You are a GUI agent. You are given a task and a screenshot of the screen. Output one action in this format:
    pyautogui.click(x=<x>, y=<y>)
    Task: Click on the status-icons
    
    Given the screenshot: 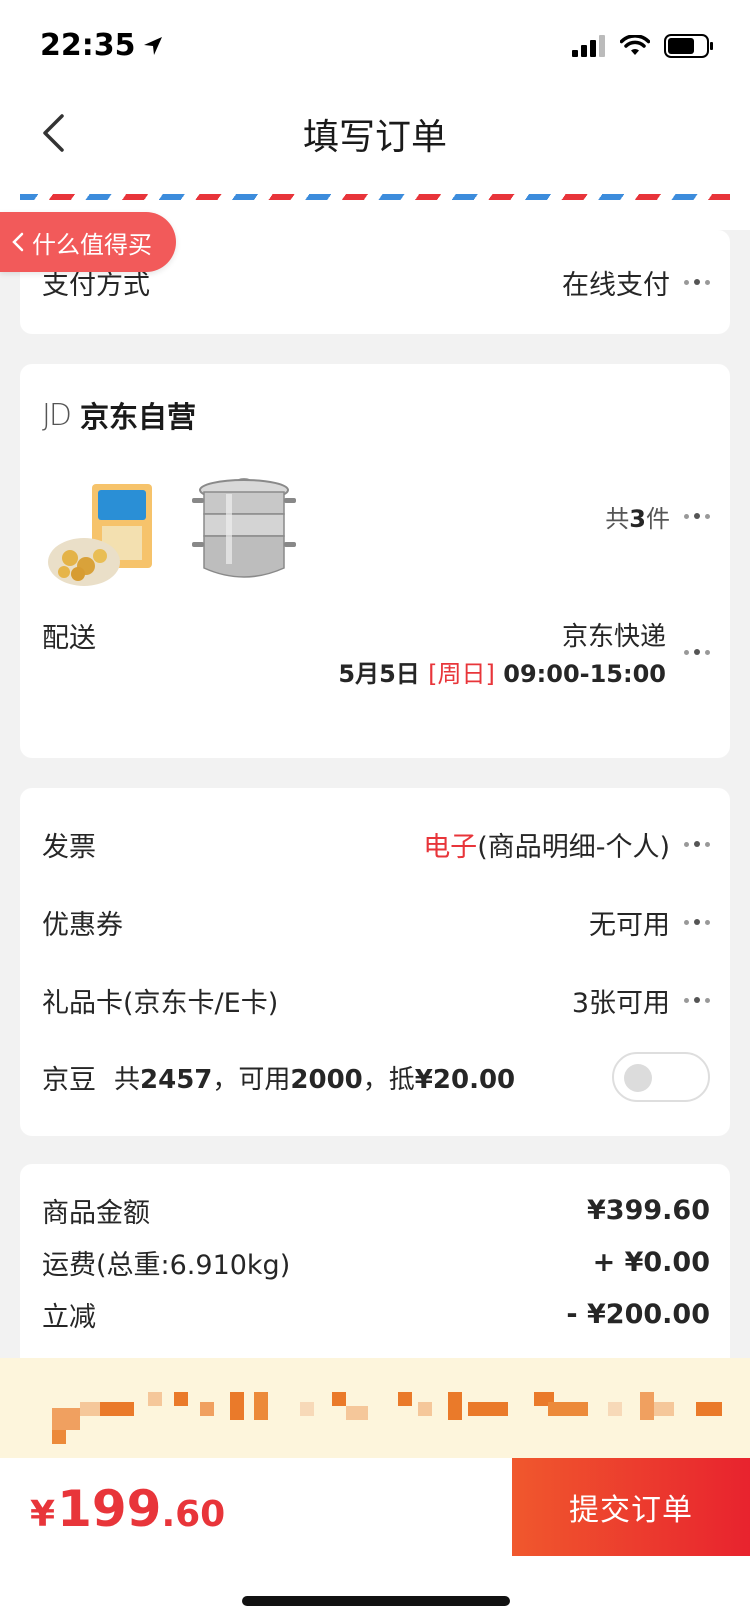 What is the action you would take?
    pyautogui.click(x=643, y=46)
    